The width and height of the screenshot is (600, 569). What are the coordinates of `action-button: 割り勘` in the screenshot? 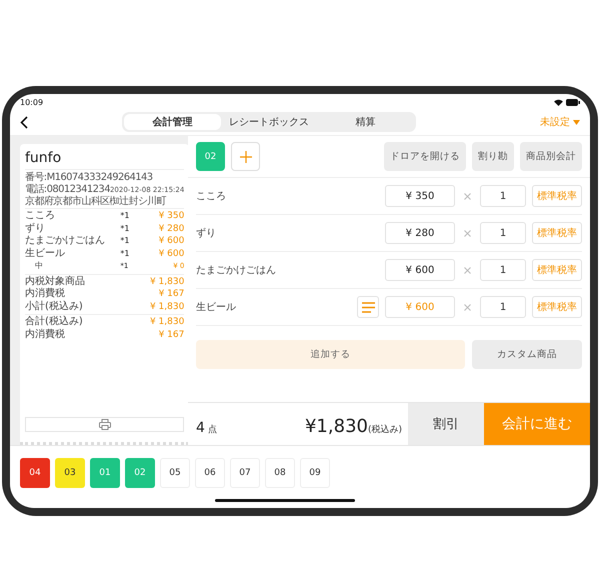 It's located at (493, 156).